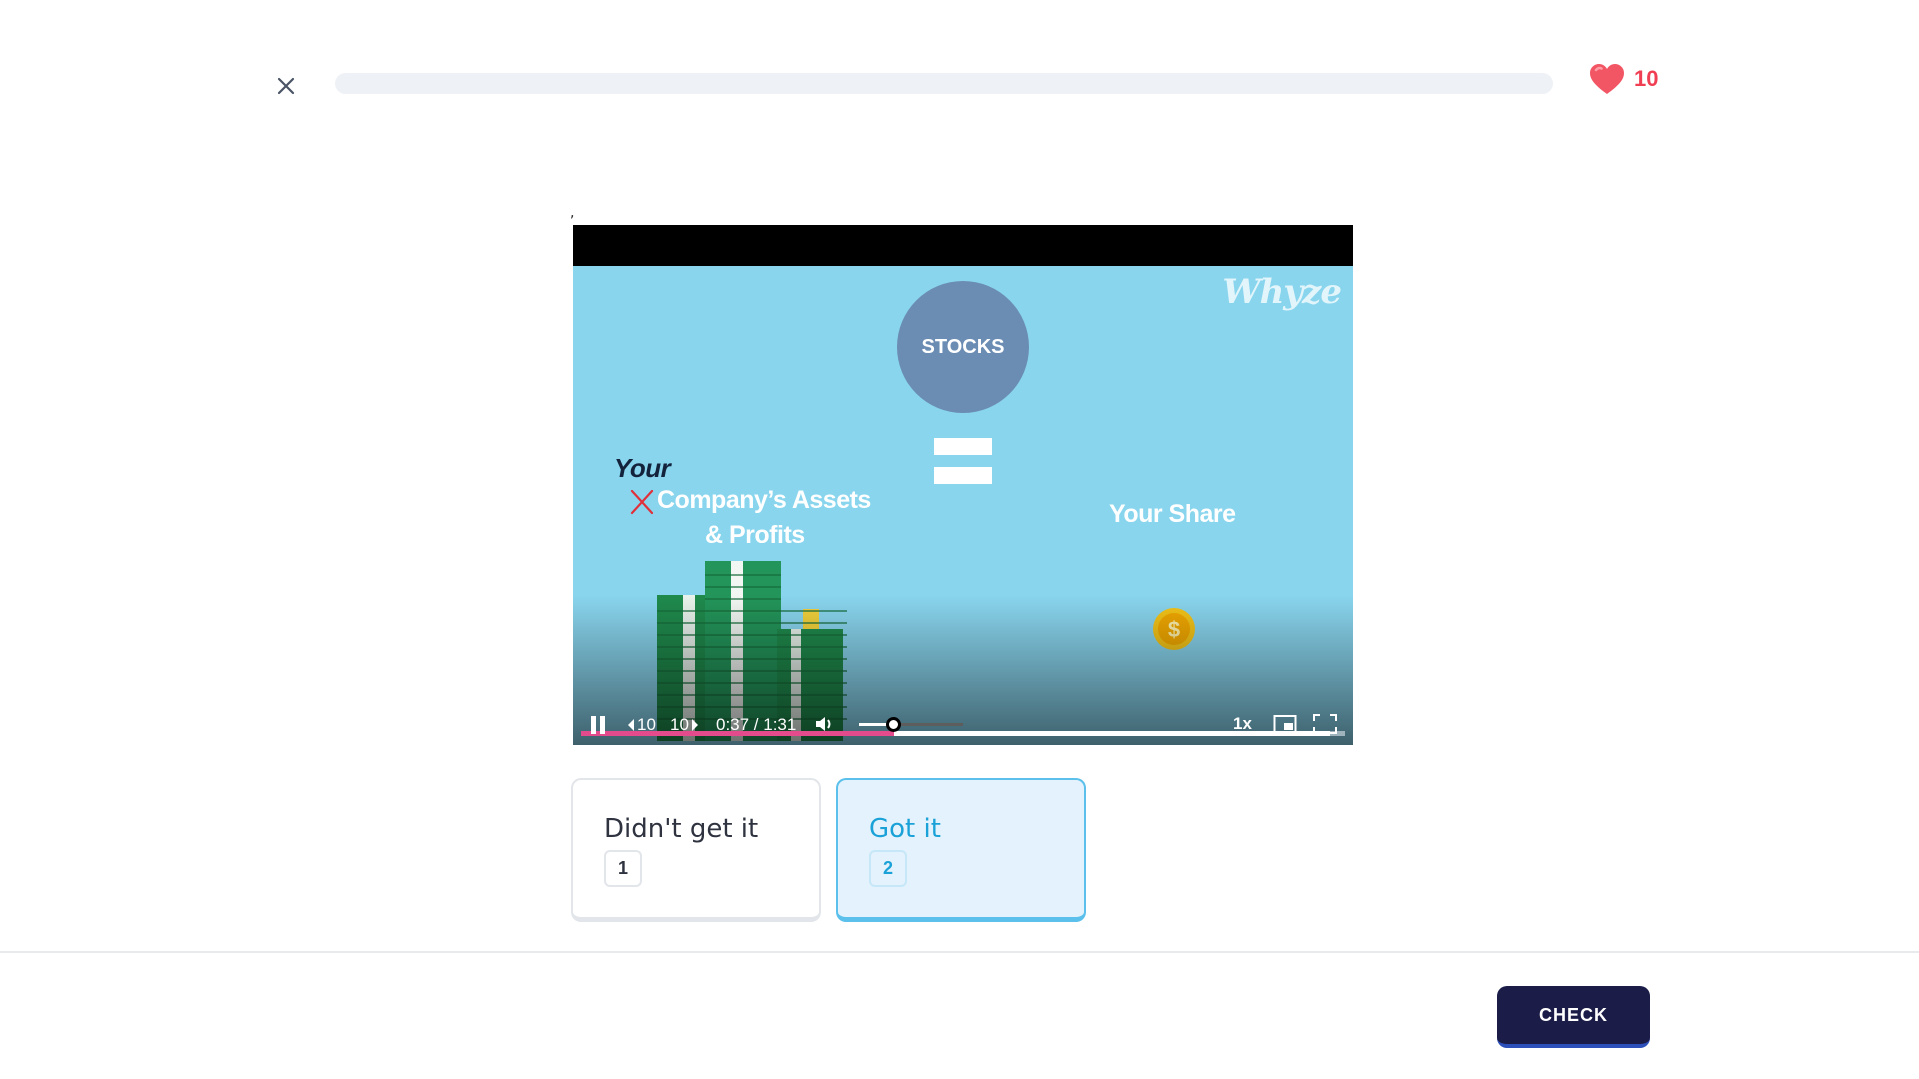  I want to click on close-icon, so click(286, 86).